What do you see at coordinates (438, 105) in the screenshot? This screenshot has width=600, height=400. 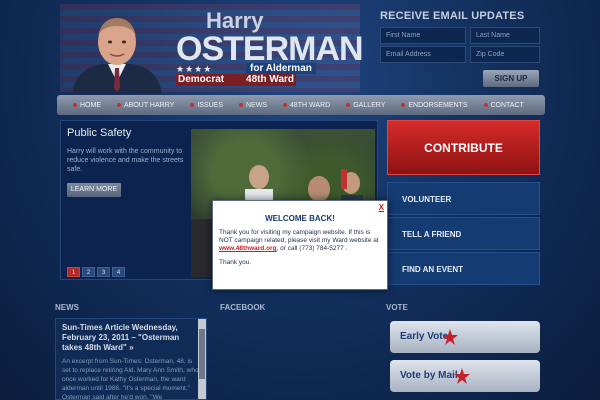 I see `nav-label: ENDORSEMENTS` at bounding box center [438, 105].